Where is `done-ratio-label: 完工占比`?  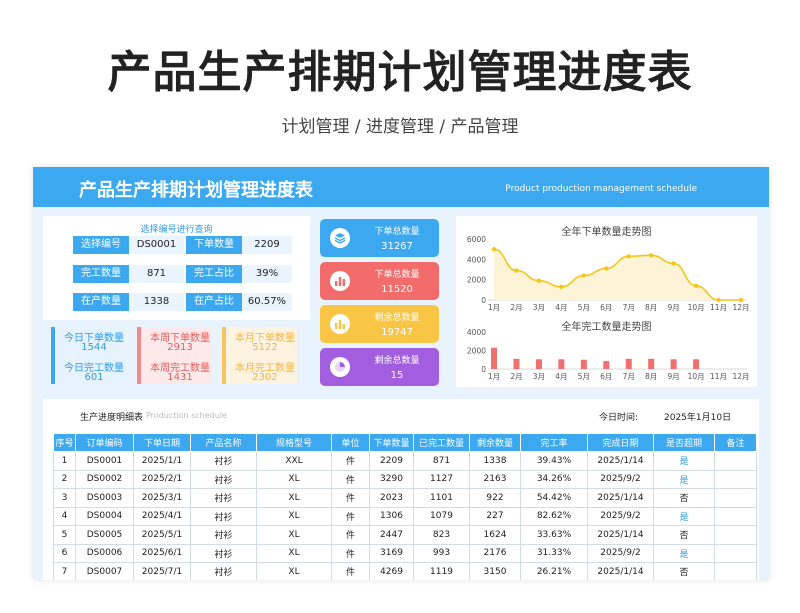
done-ratio-label: 完工占比 is located at coordinates (214, 274).